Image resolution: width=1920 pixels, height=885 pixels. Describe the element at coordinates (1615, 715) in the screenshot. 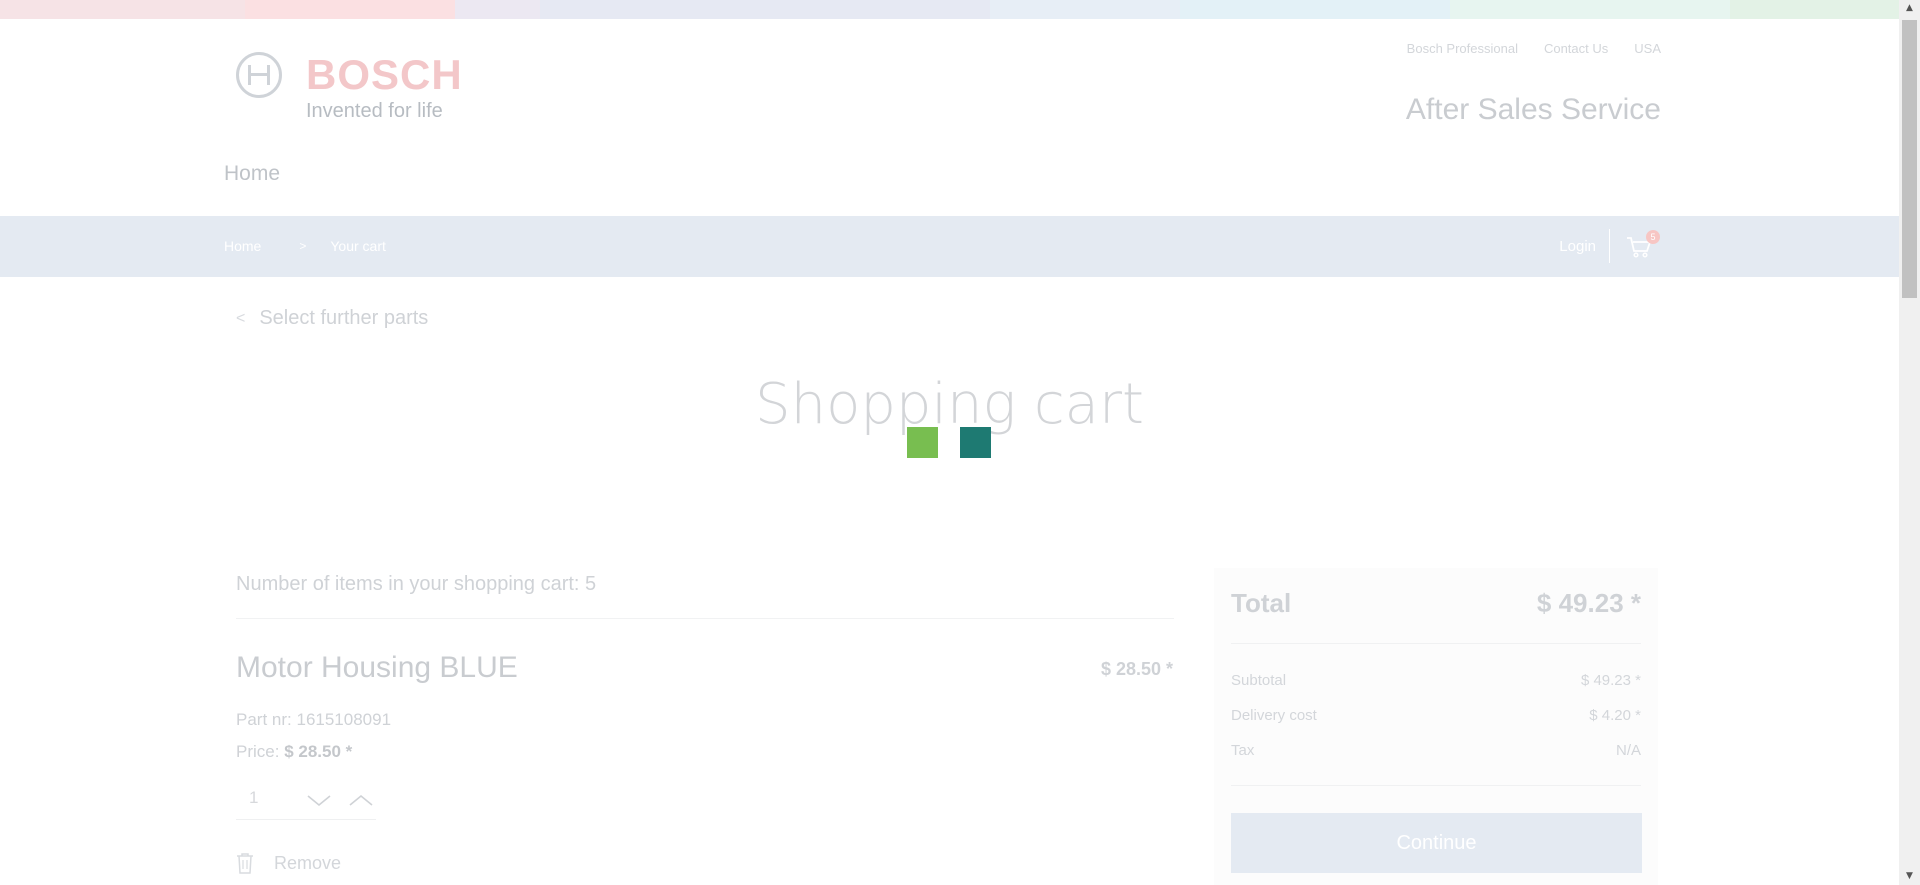

I see `delivery-value: $ 4.20 *` at that location.